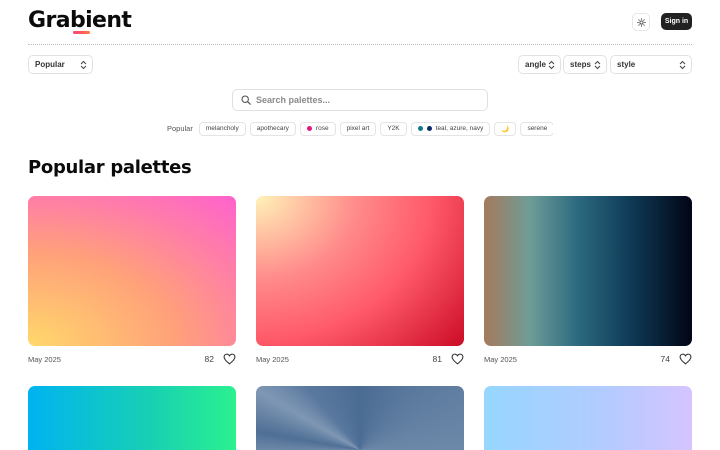 This screenshot has width=720, height=450. I want to click on logo: Grabient, so click(80, 20).